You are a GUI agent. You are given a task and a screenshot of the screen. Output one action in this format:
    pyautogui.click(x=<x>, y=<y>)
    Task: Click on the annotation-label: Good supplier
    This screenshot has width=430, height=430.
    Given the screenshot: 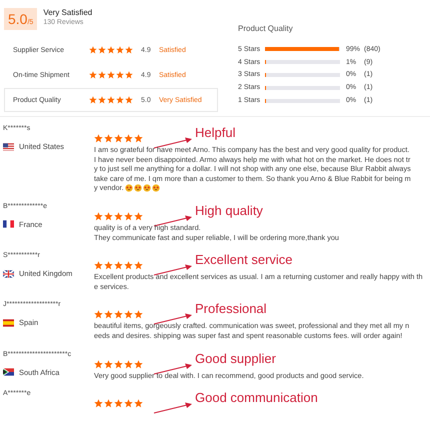 What is the action you would take?
    pyautogui.click(x=235, y=358)
    